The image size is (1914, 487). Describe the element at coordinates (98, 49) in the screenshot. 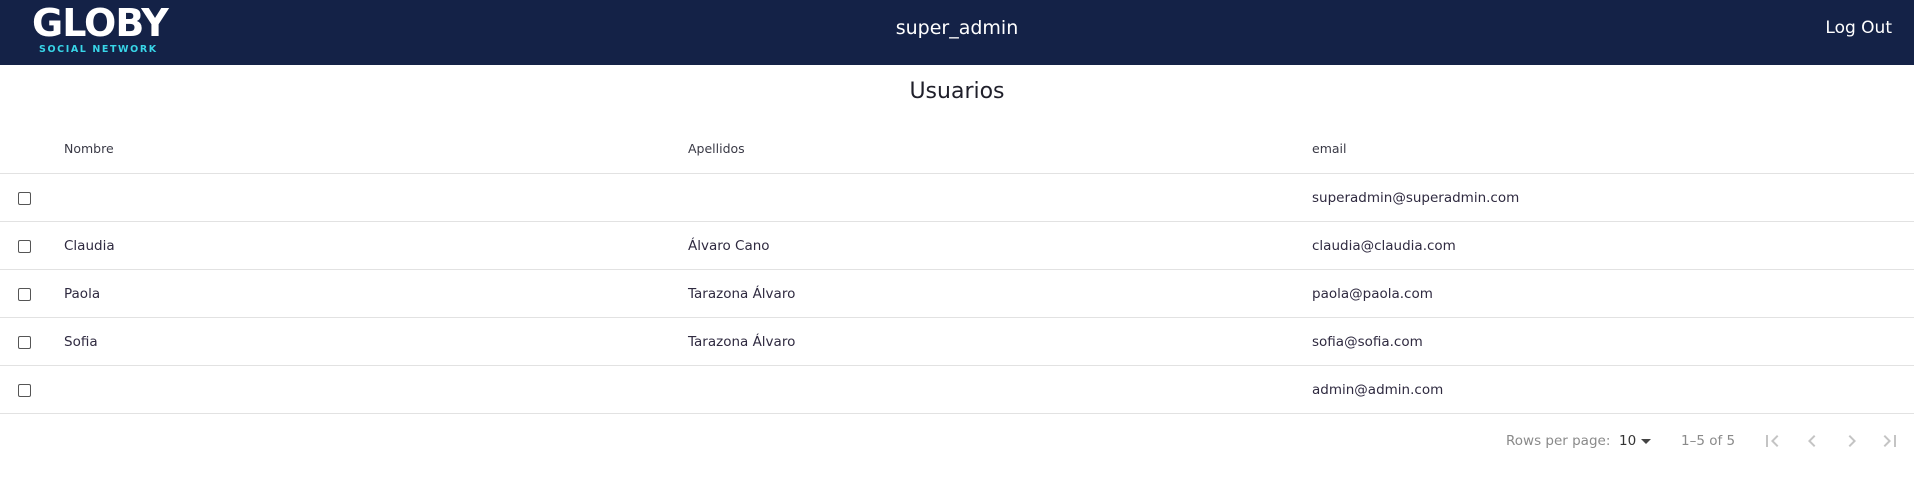

I see `logo-tagline: SOCIAL NETWORK` at that location.